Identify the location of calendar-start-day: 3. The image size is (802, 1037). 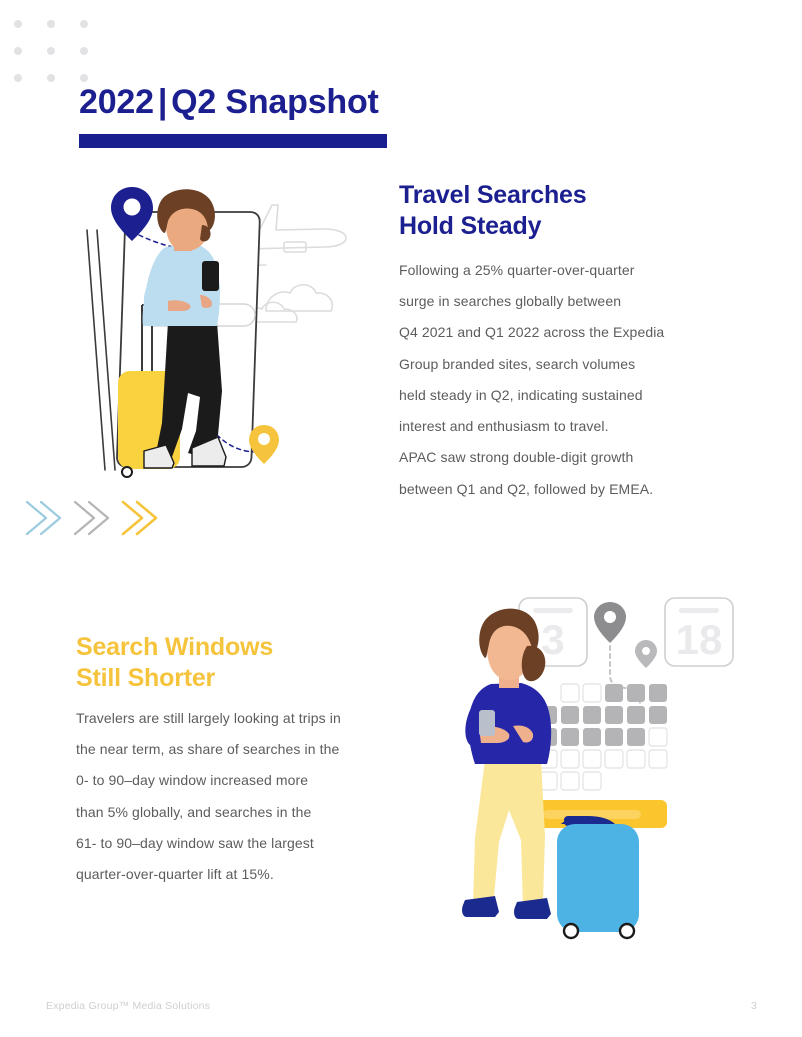
(552, 639).